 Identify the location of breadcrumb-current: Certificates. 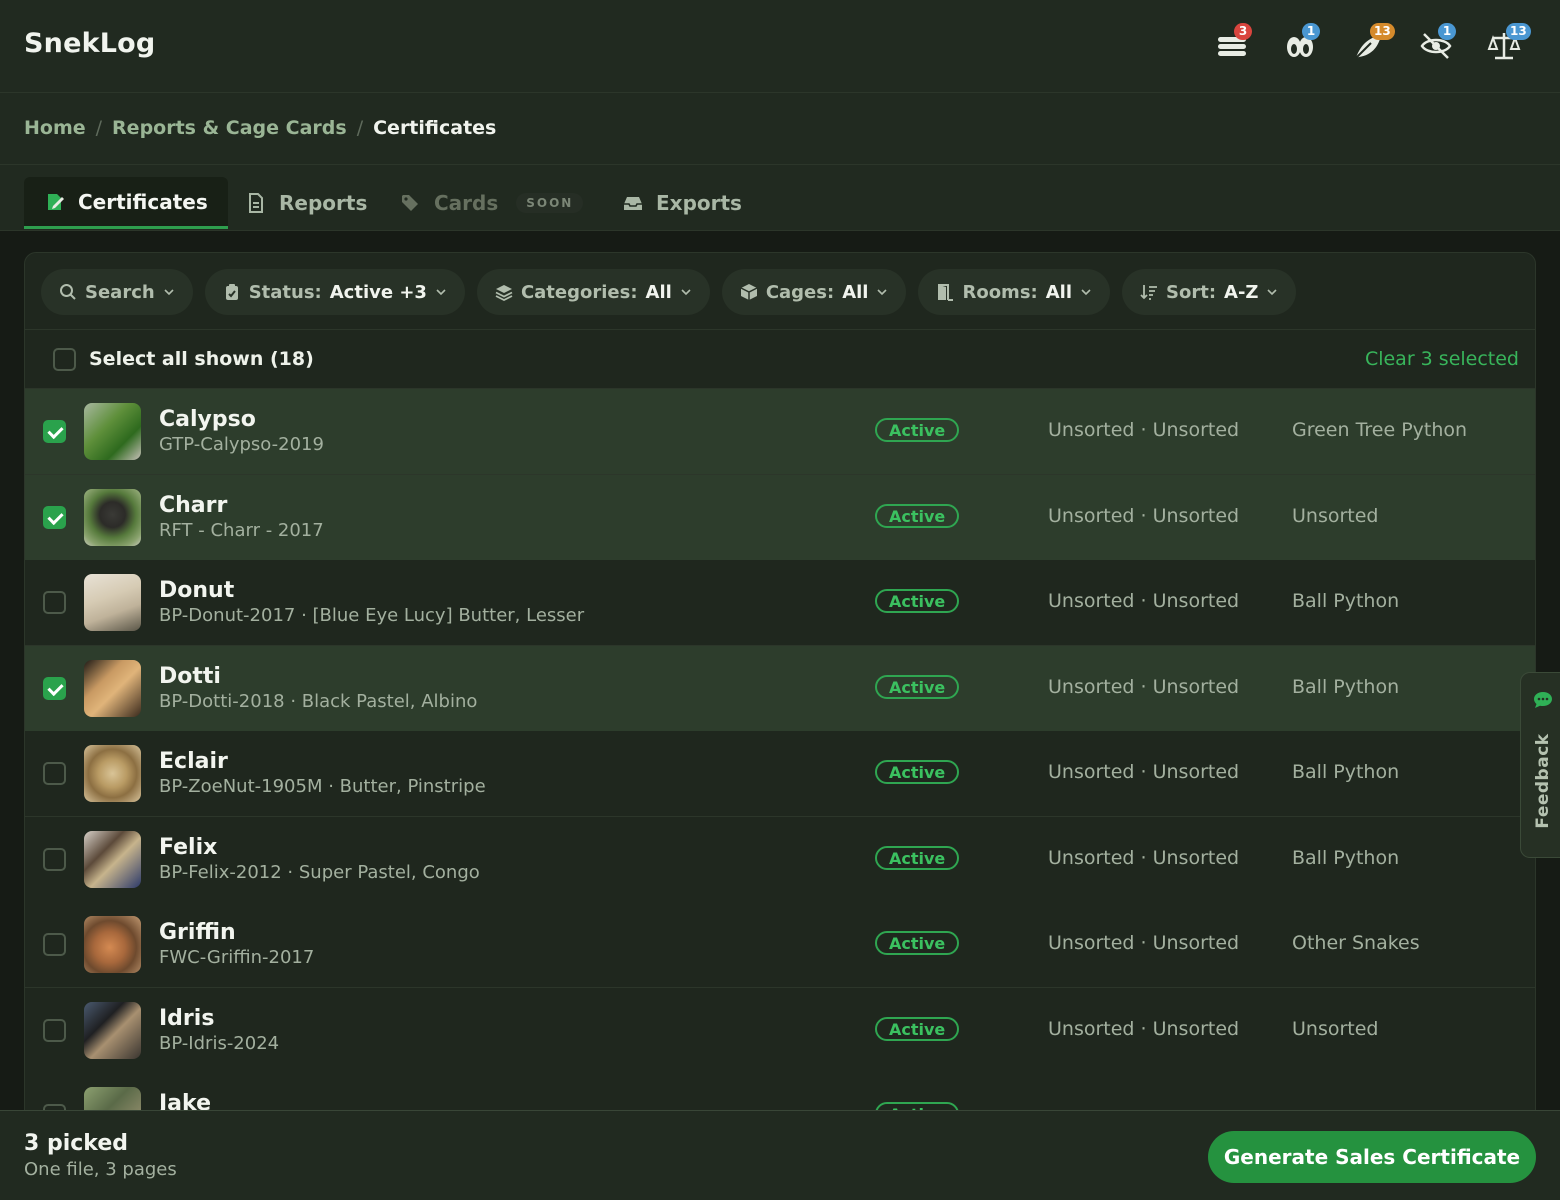
(435, 128).